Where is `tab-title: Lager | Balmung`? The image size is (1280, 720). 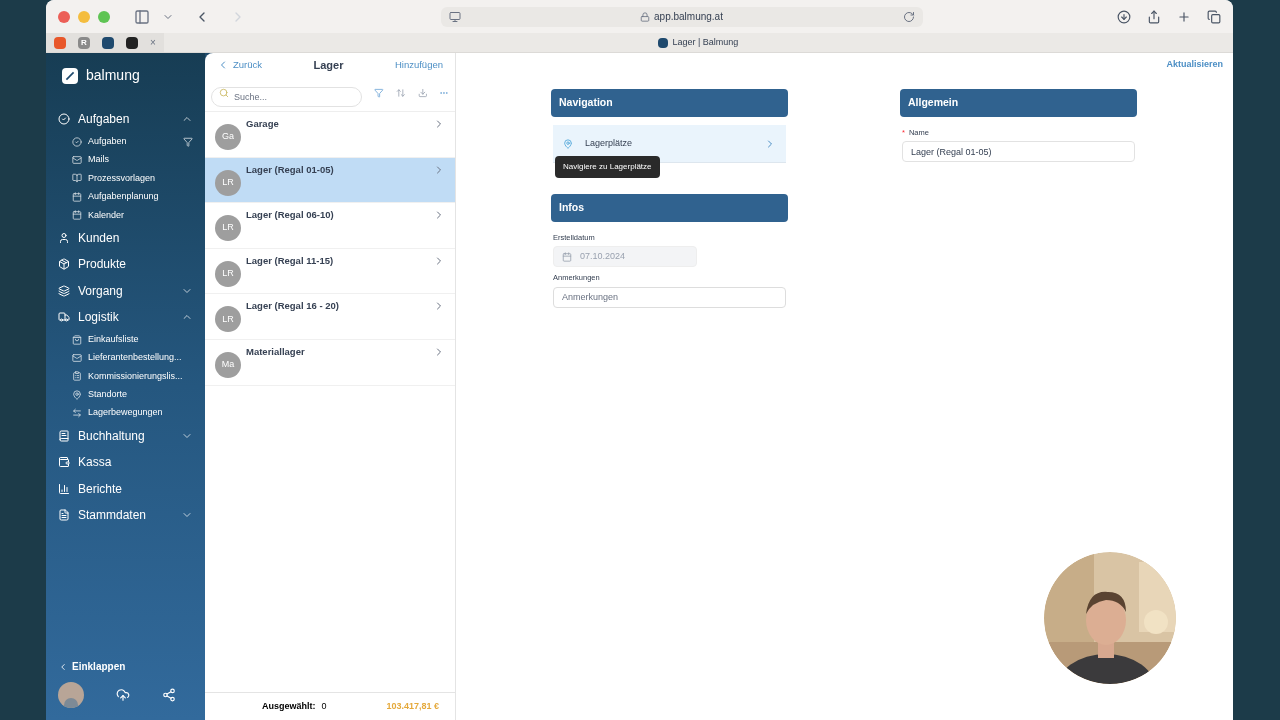 tab-title: Lager | Balmung is located at coordinates (705, 42).